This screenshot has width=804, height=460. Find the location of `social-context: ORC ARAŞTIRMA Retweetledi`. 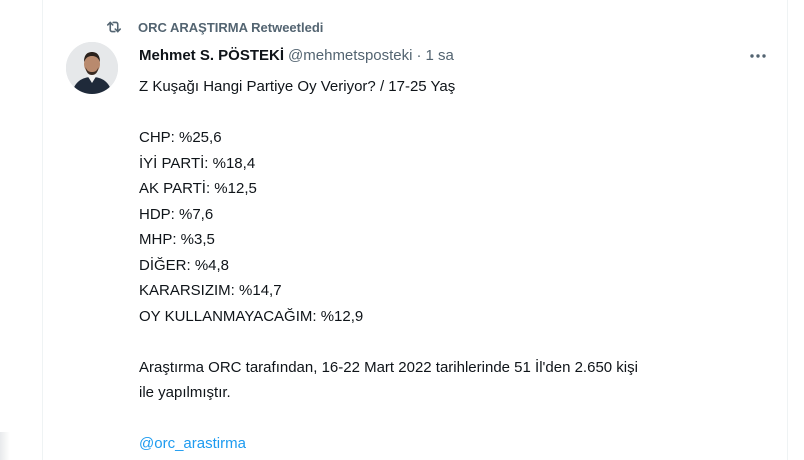

social-context: ORC ARAŞTIRMA Retweetledi is located at coordinates (213, 27).